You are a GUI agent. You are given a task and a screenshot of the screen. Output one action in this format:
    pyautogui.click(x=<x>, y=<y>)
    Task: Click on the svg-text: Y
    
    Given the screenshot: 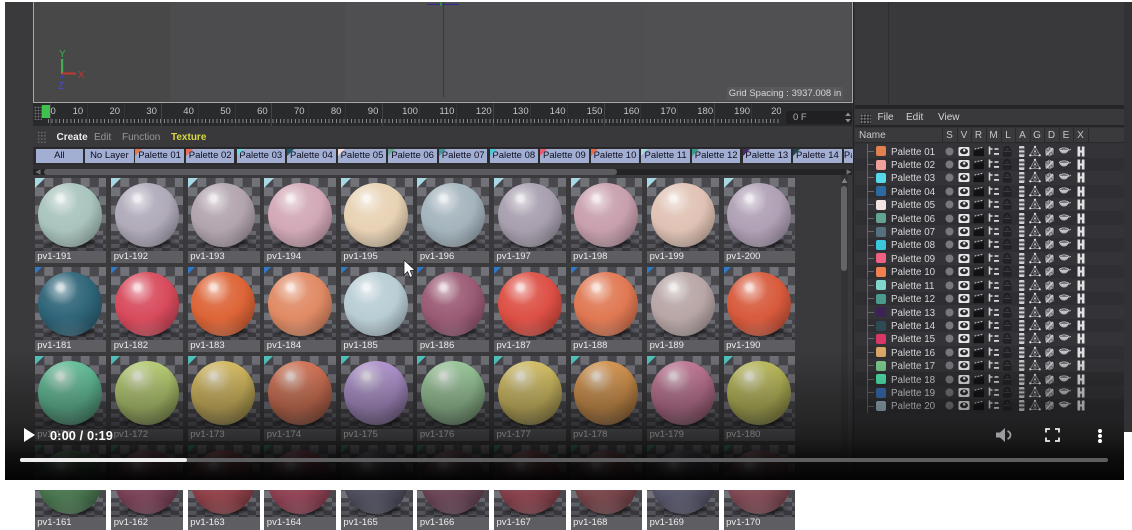 What is the action you would take?
    pyautogui.click(x=62, y=54)
    